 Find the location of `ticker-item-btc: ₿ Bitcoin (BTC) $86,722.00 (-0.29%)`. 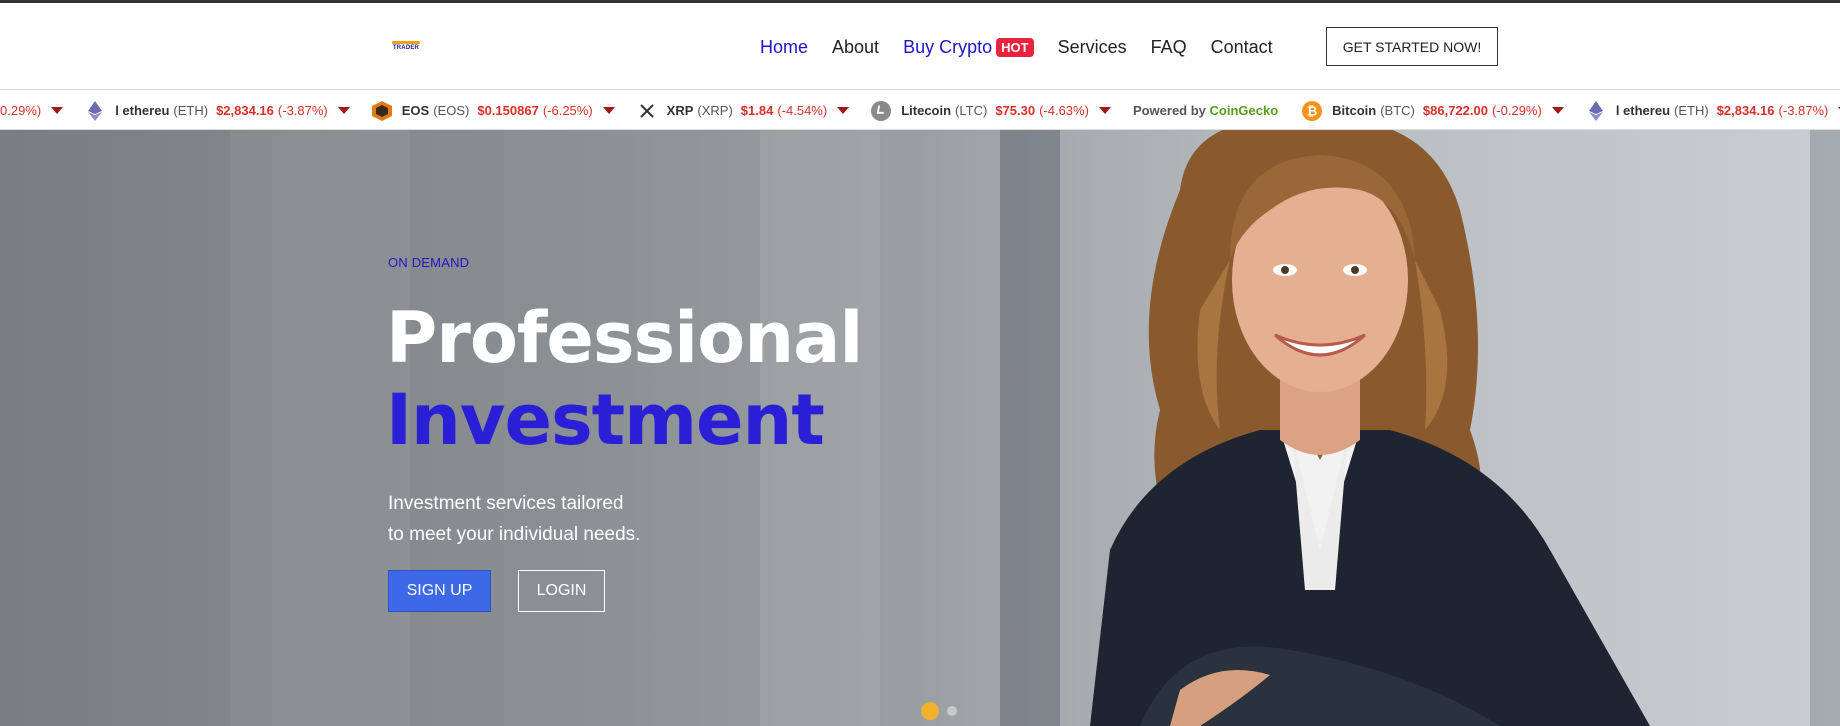

ticker-item-btc: ₿ Bitcoin (BTC) $86,722.00 (-0.29%) is located at coordinates (1433, 110).